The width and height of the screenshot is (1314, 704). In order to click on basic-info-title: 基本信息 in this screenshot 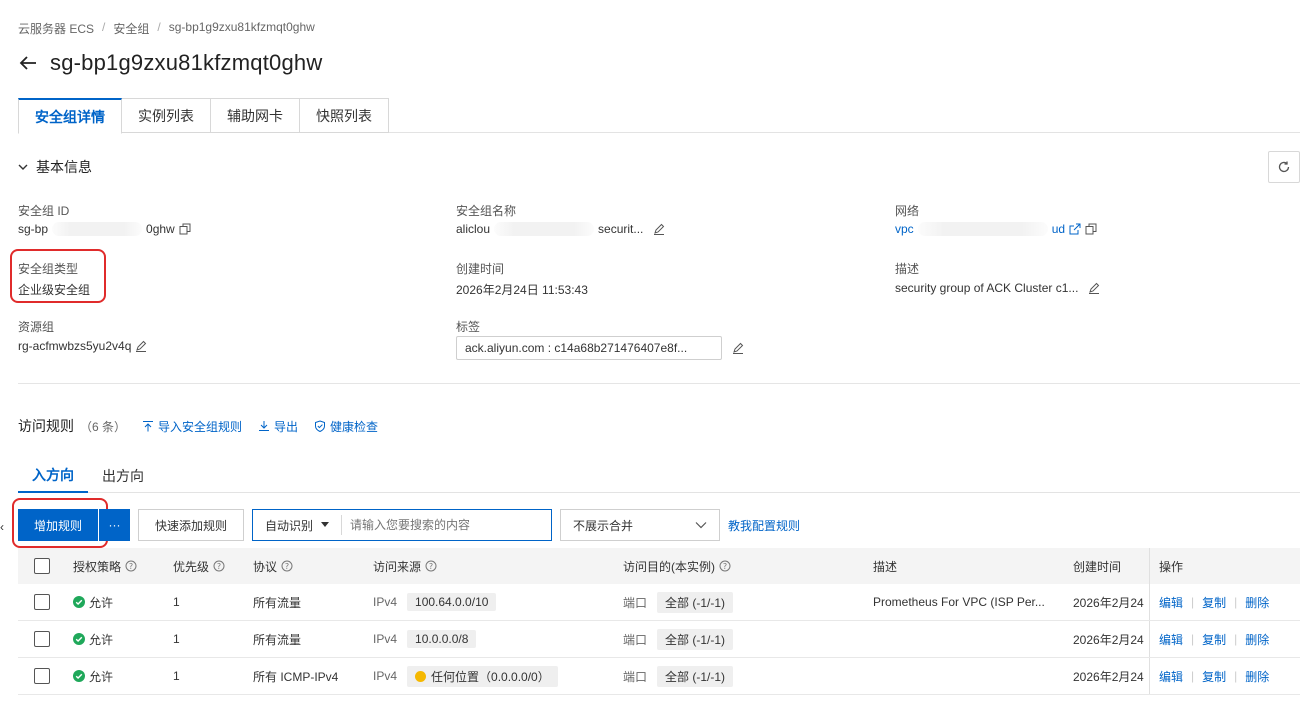, I will do `click(55, 167)`.